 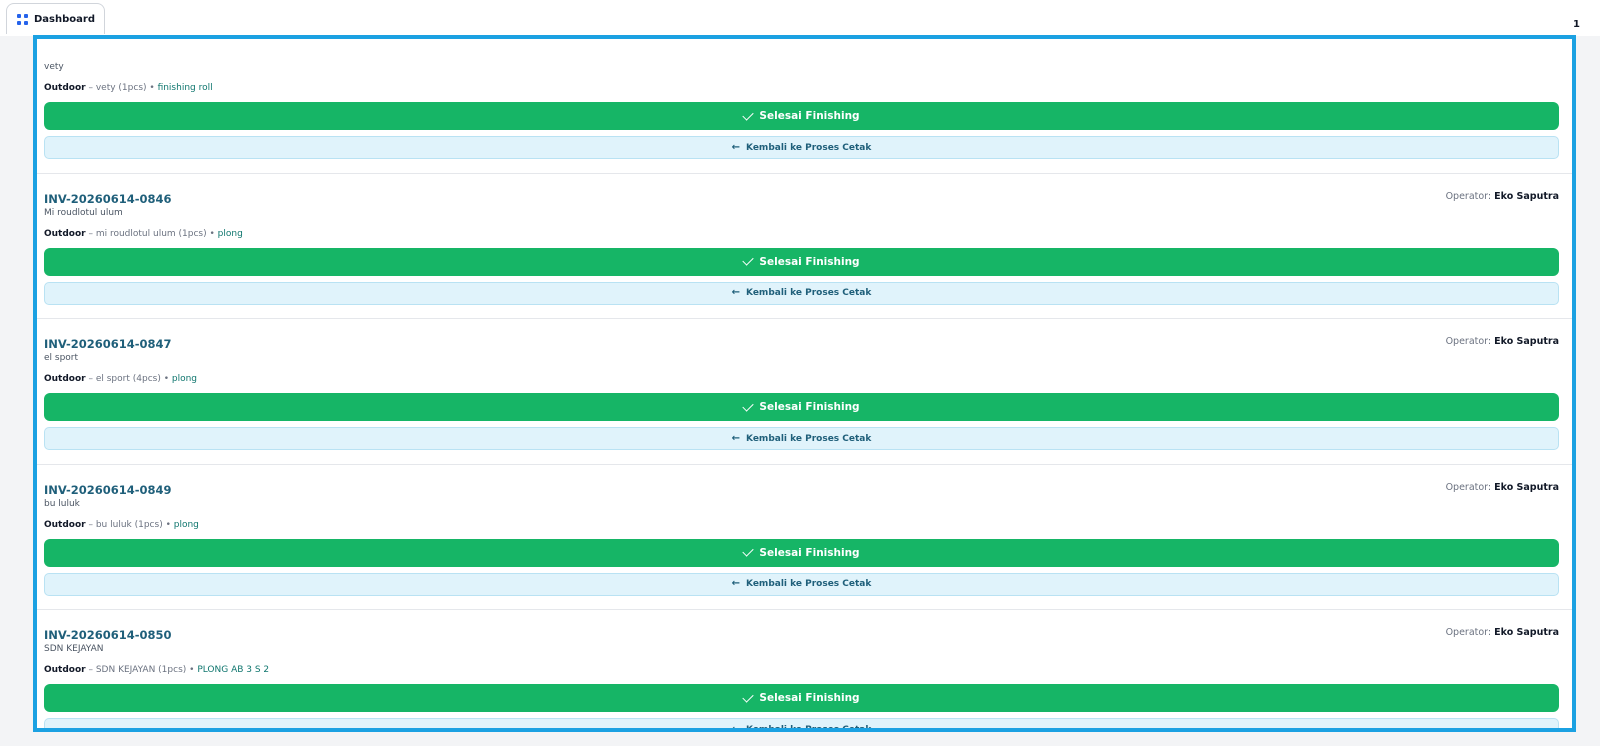 I want to click on order-item: el sport (4pcs), so click(x=128, y=379).